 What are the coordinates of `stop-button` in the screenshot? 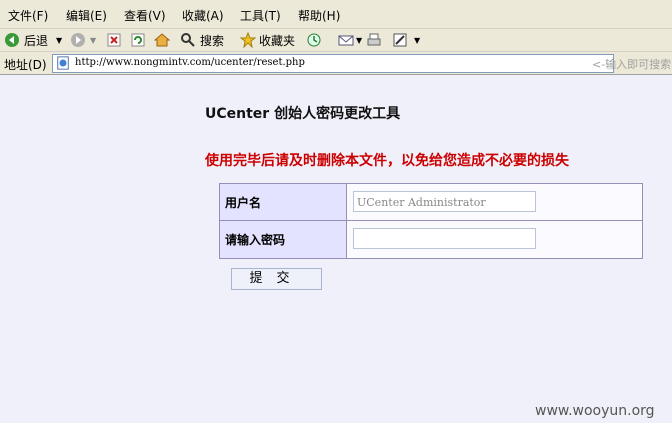 It's located at (114, 40).